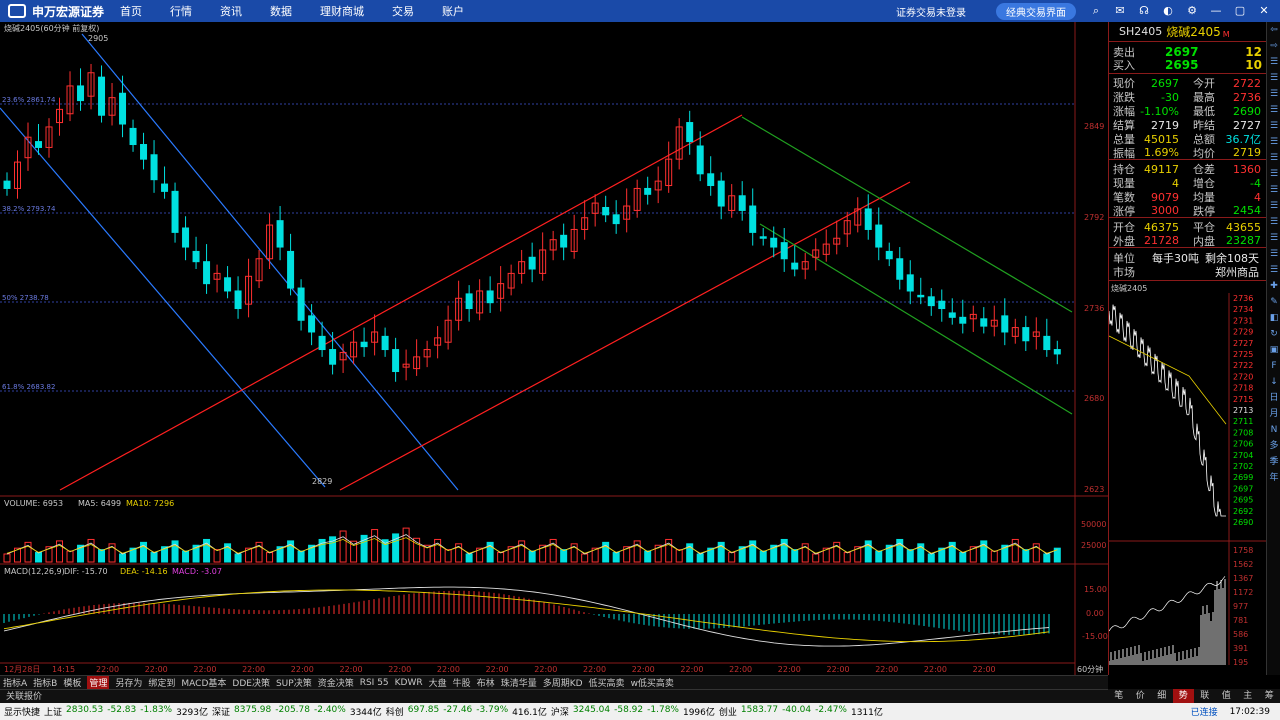 Image resolution: width=1280 pixels, height=720 pixels. I want to click on toolbar-icon: 月, so click(1273, 414).